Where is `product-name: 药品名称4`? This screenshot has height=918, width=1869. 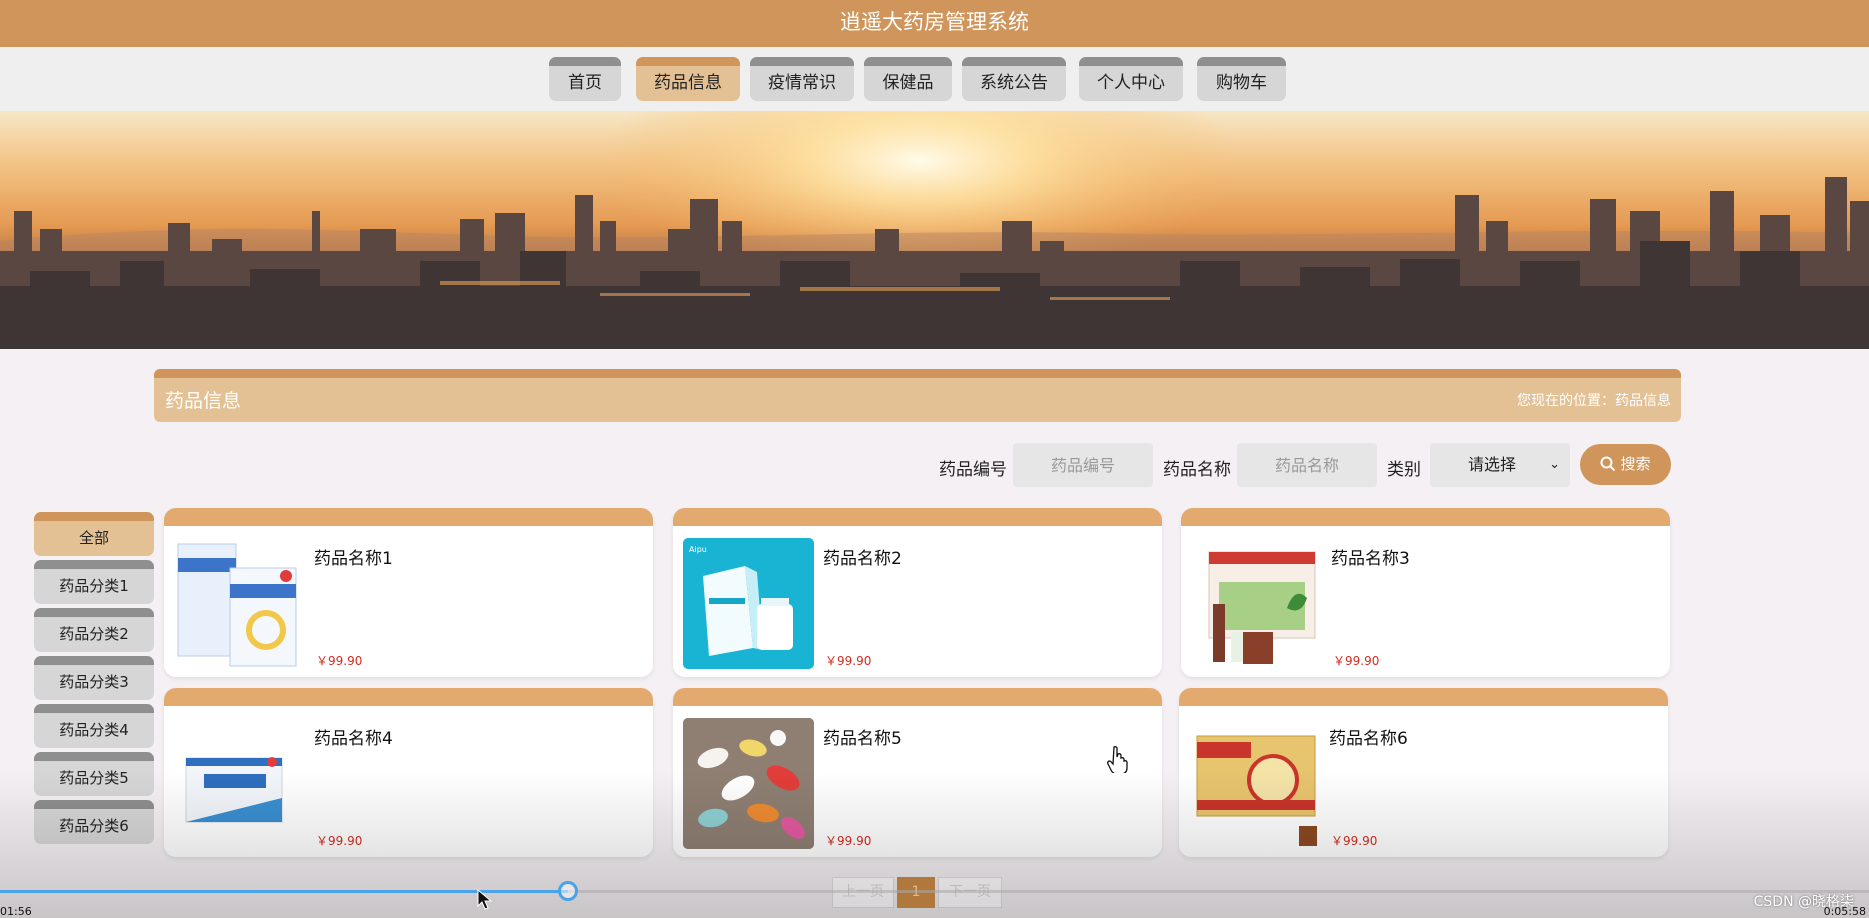
product-name: 药品名称4 is located at coordinates (353, 736).